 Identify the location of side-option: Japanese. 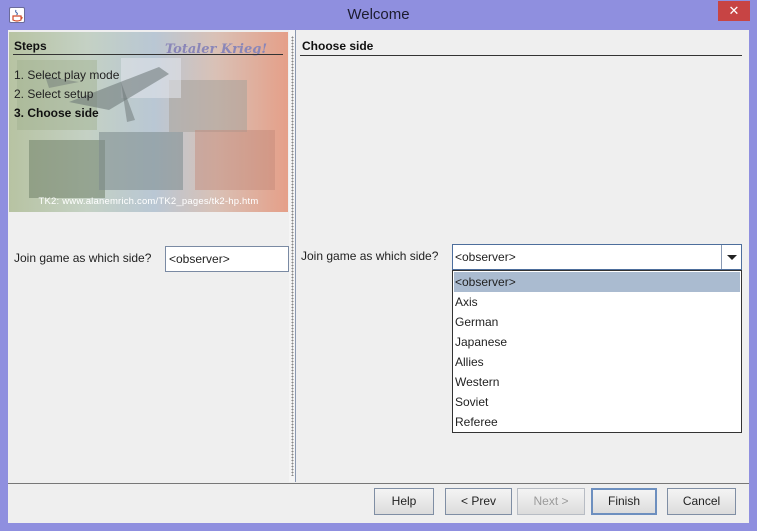
(597, 342).